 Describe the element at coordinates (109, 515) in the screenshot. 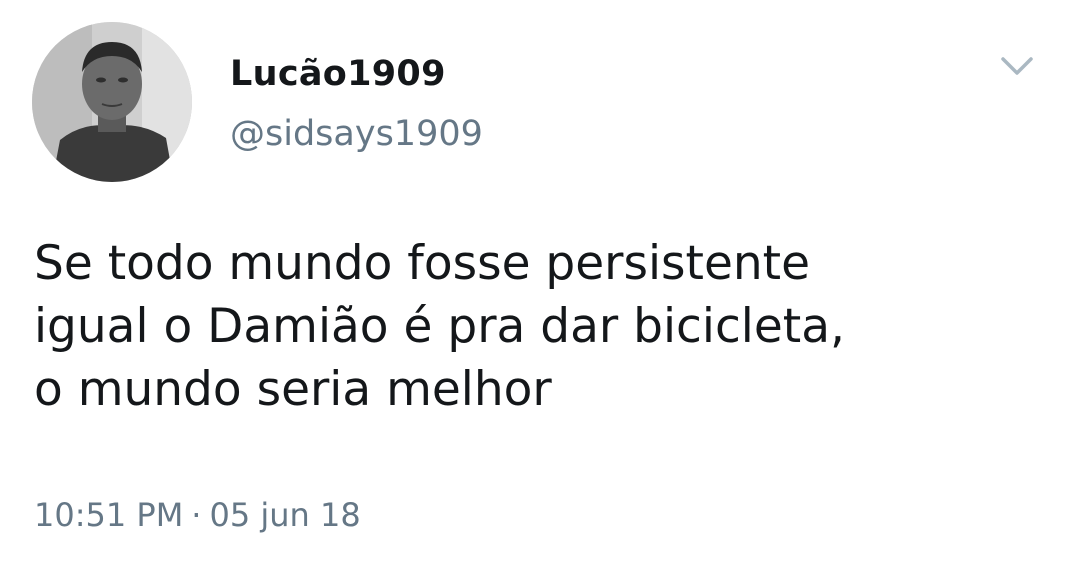

I see `tweet-time: 10:51 PM` at that location.